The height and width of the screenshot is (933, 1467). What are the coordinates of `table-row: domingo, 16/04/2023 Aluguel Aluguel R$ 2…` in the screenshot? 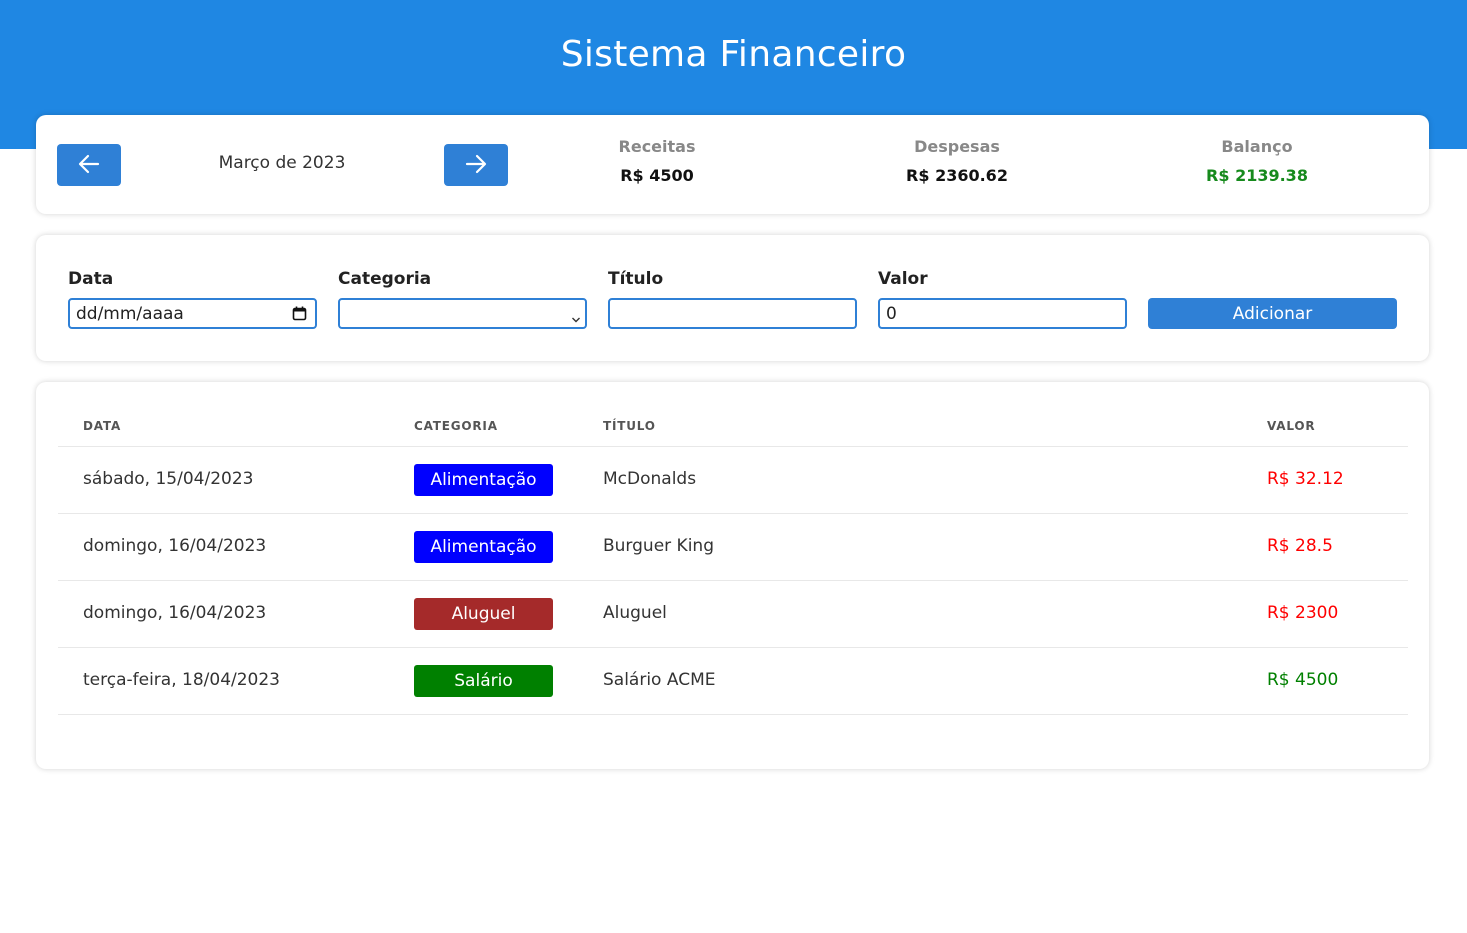 It's located at (732, 614).